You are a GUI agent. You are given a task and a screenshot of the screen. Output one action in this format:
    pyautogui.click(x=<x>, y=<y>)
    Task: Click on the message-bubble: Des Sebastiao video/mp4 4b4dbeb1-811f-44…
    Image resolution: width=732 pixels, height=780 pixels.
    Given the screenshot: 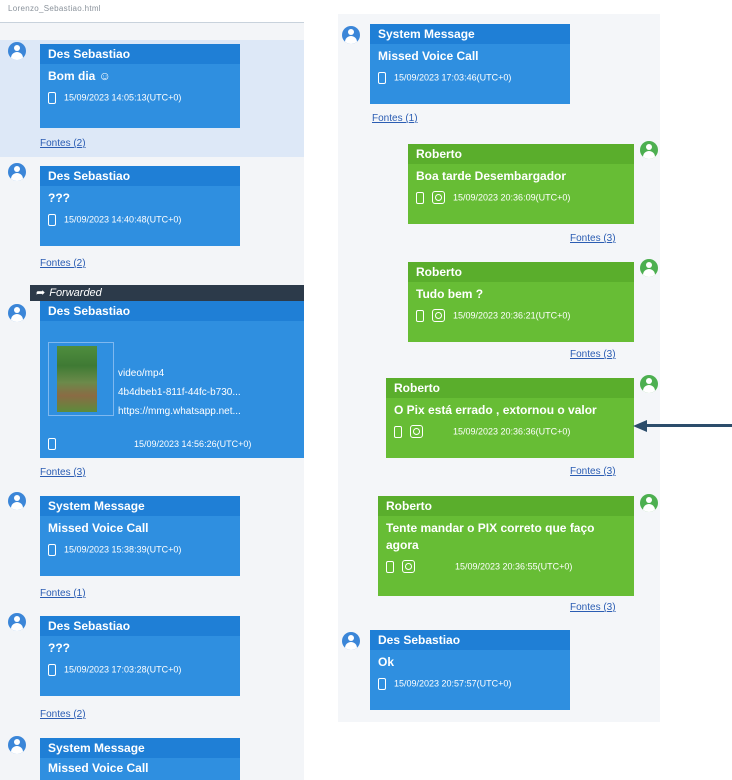 What is the action you would take?
    pyautogui.click(x=172, y=379)
    